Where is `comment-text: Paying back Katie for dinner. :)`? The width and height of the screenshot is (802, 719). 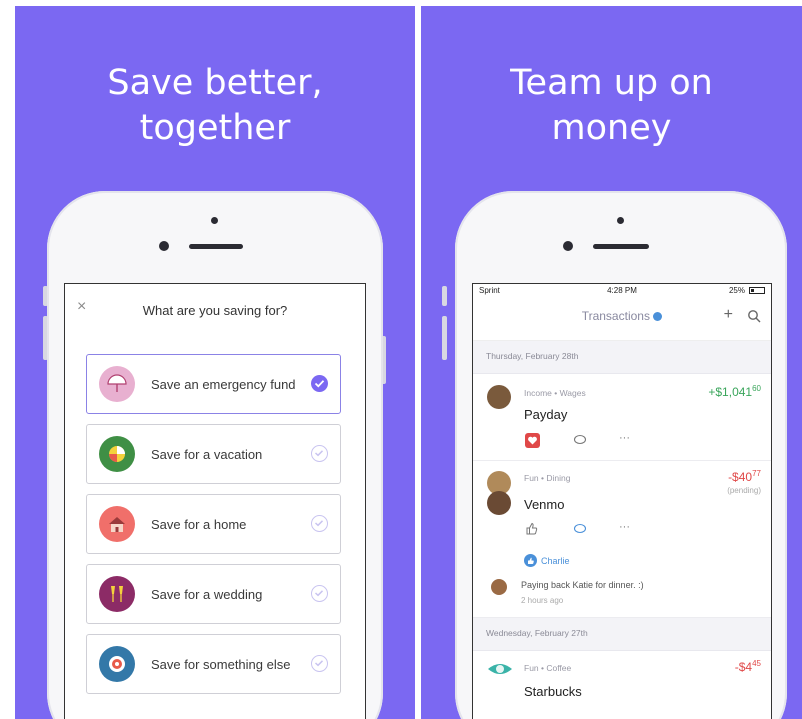
comment-text: Paying back Katie for dinner. :) is located at coordinates (582, 585).